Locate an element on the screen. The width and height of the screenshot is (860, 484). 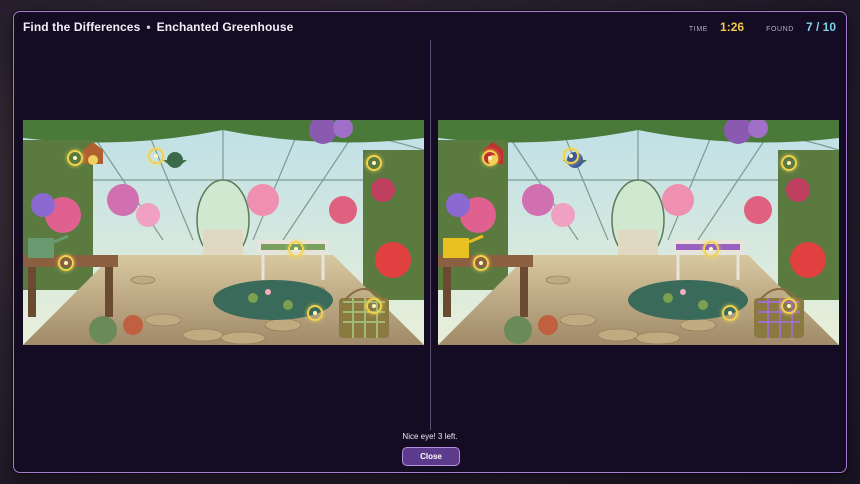
found-label: FOUND is located at coordinates (780, 29).